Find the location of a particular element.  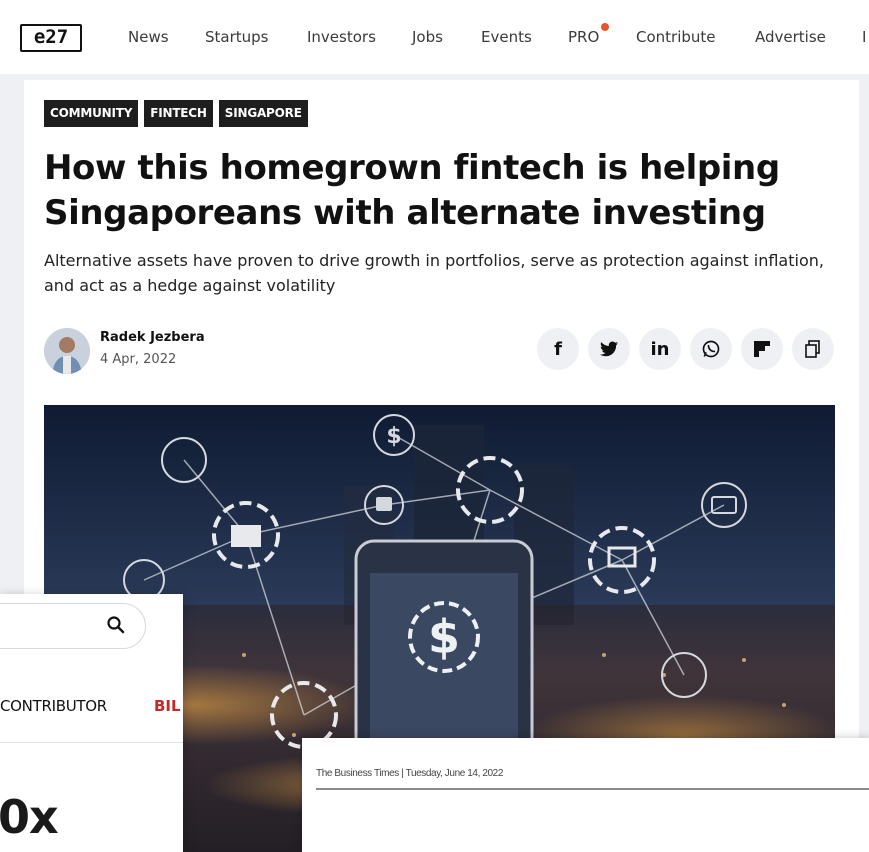

linkedin-icon: in is located at coordinates (660, 349).